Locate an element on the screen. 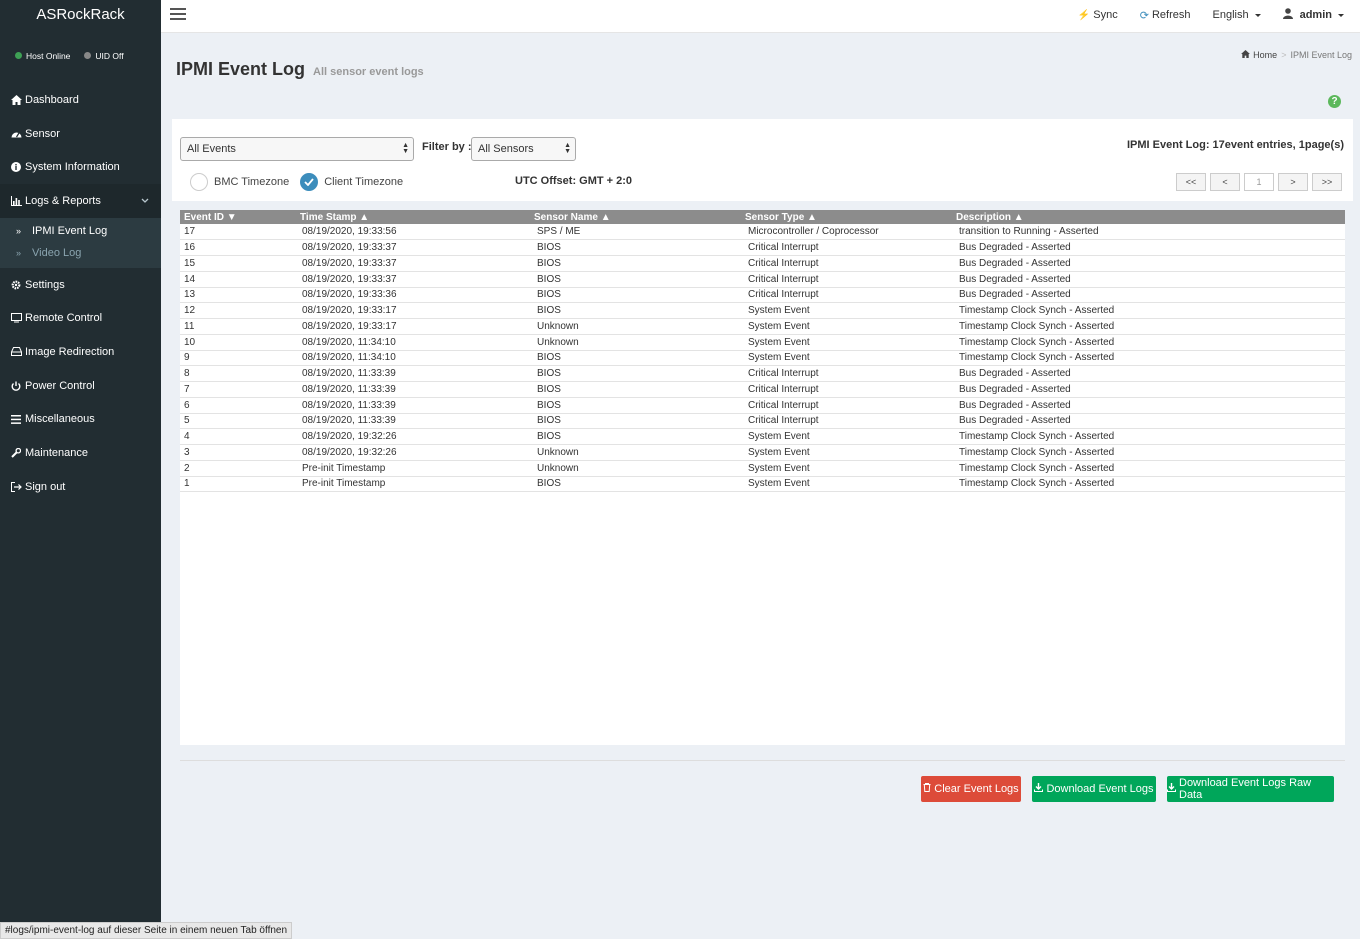 This screenshot has width=1360, height=939. cell-sensor-type: Microcontroller / Coprocessor is located at coordinates (813, 232).